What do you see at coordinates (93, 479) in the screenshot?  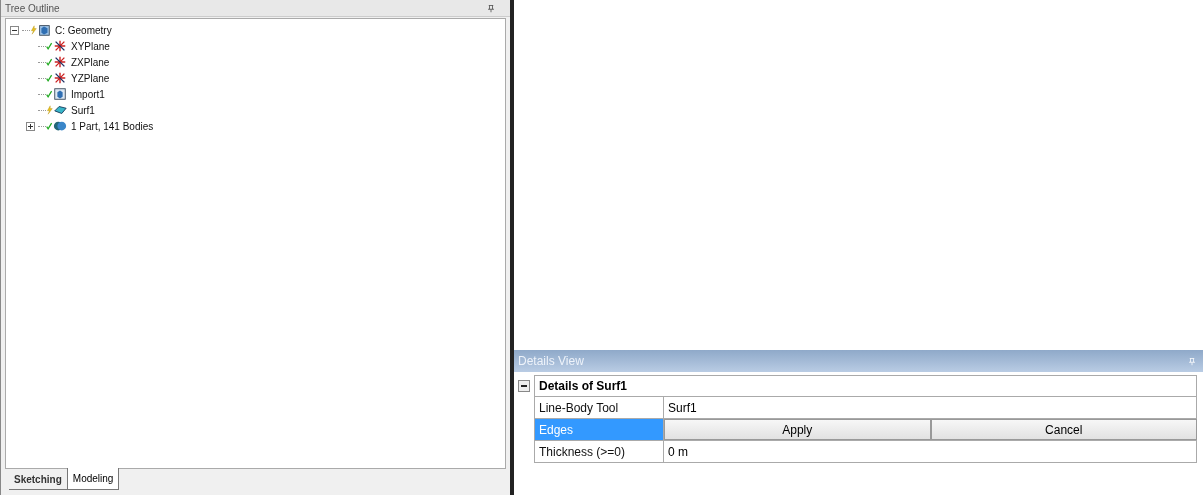 I see `tab: Modeling` at bounding box center [93, 479].